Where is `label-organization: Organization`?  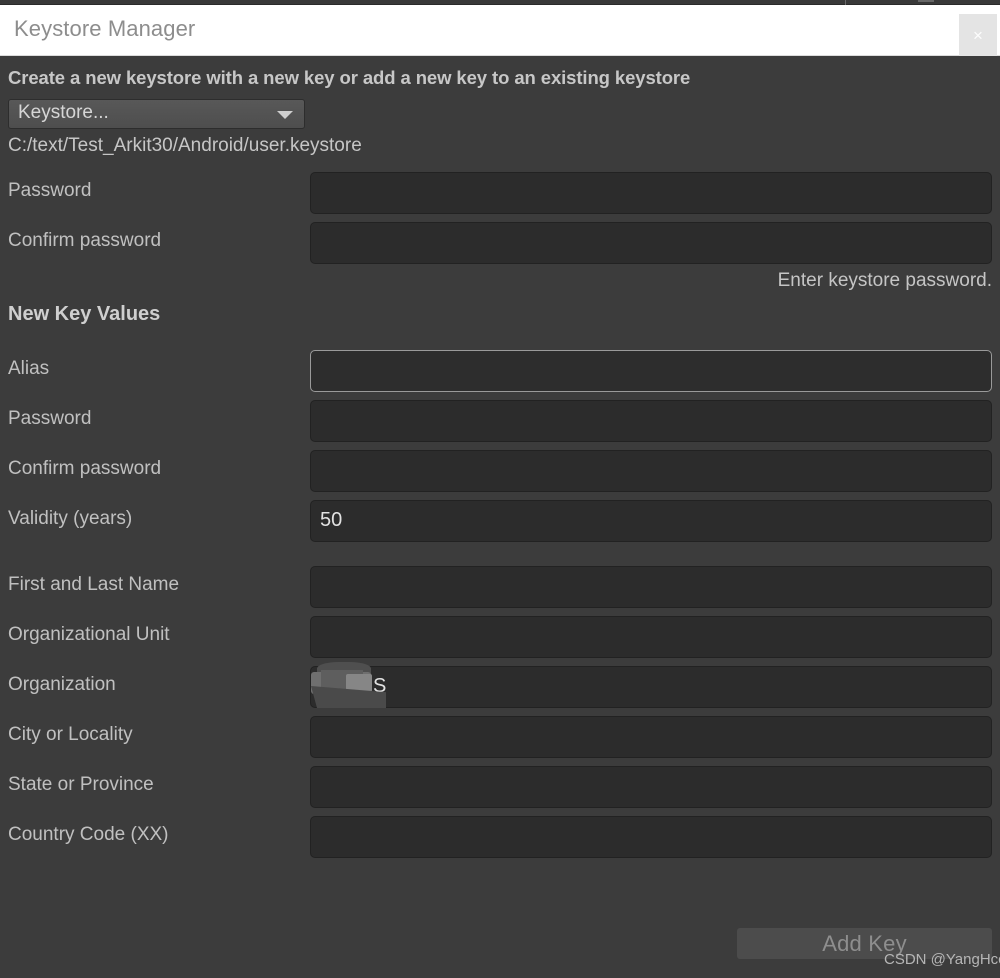
label-organization: Organization is located at coordinates (62, 684).